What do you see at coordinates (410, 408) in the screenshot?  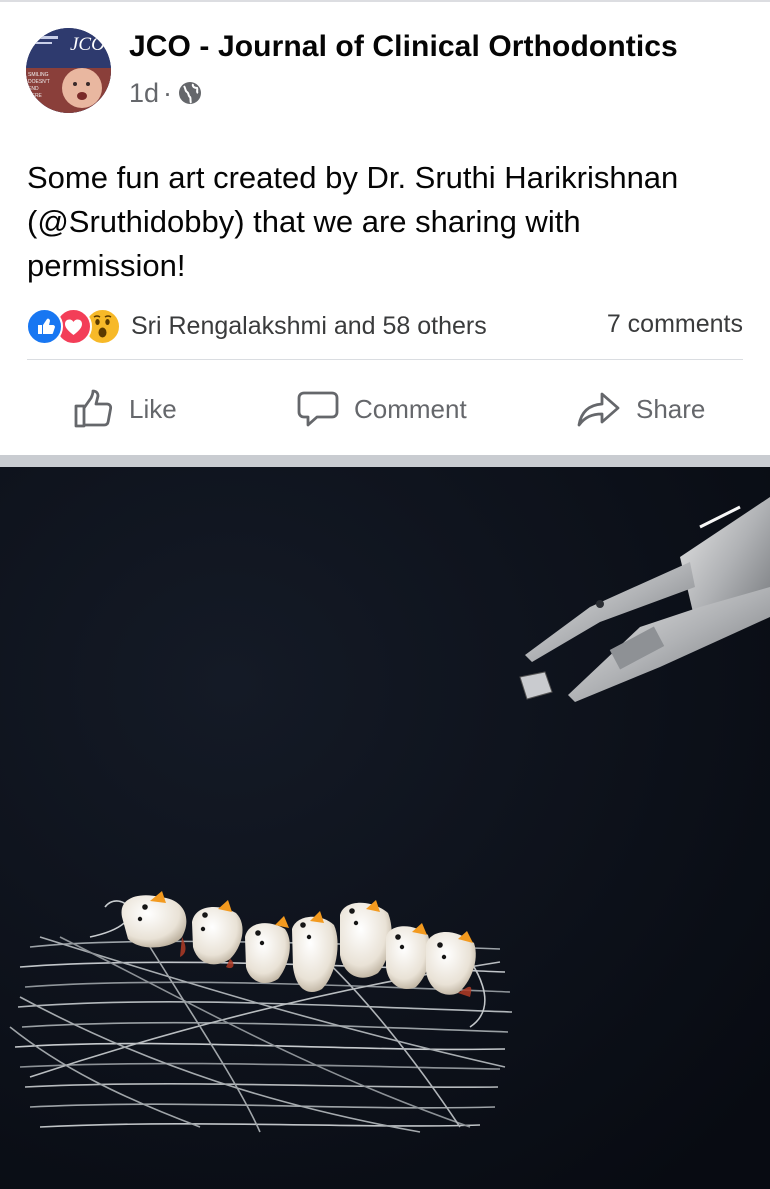 I see `comment-label: Comment` at bounding box center [410, 408].